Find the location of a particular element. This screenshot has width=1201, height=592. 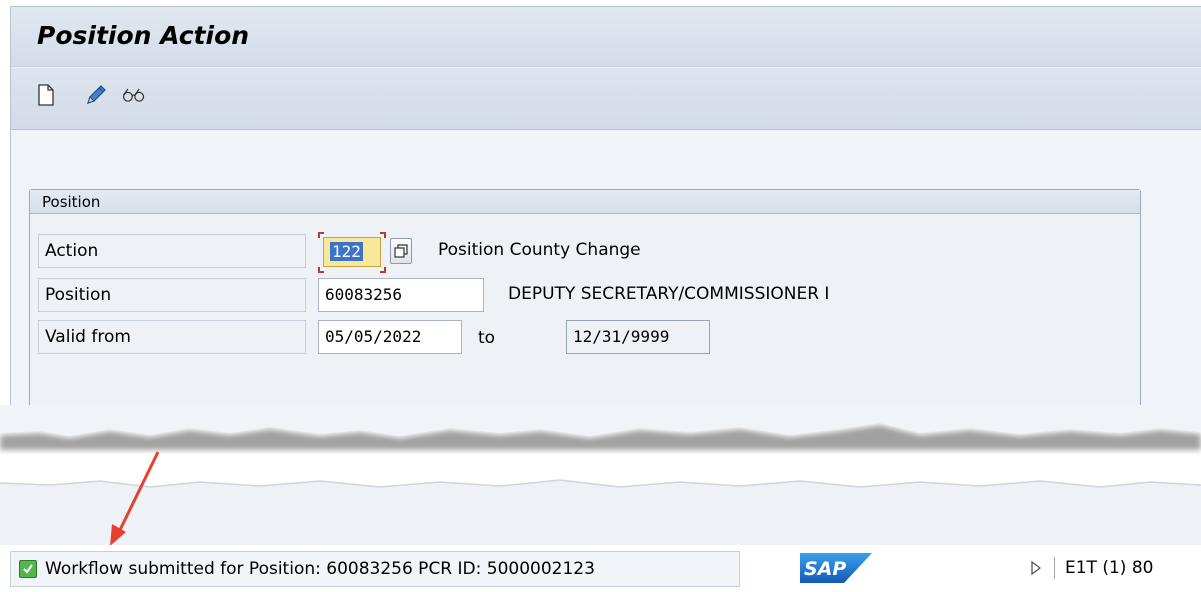

action-input: 122 is located at coordinates (352, 252).